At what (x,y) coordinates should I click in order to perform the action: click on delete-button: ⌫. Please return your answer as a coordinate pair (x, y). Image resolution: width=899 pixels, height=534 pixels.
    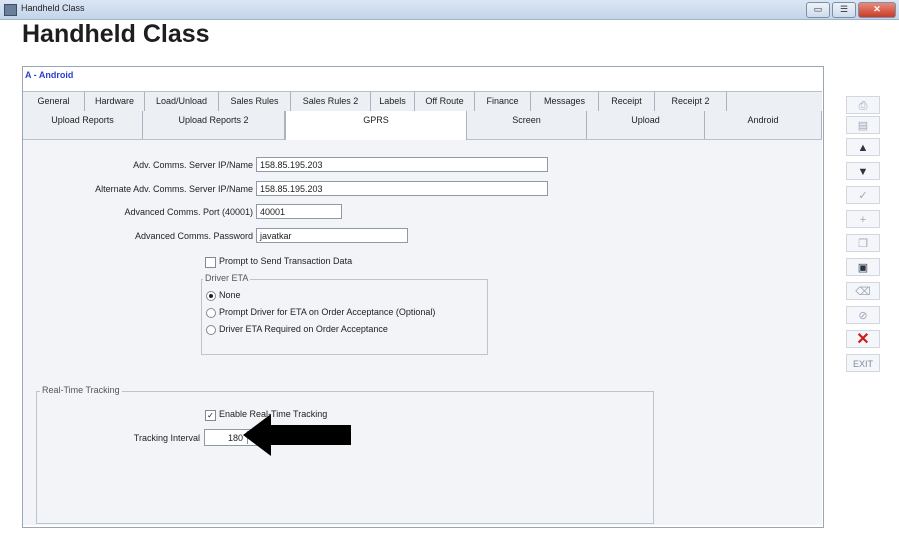
    Looking at the image, I should click on (863, 291).